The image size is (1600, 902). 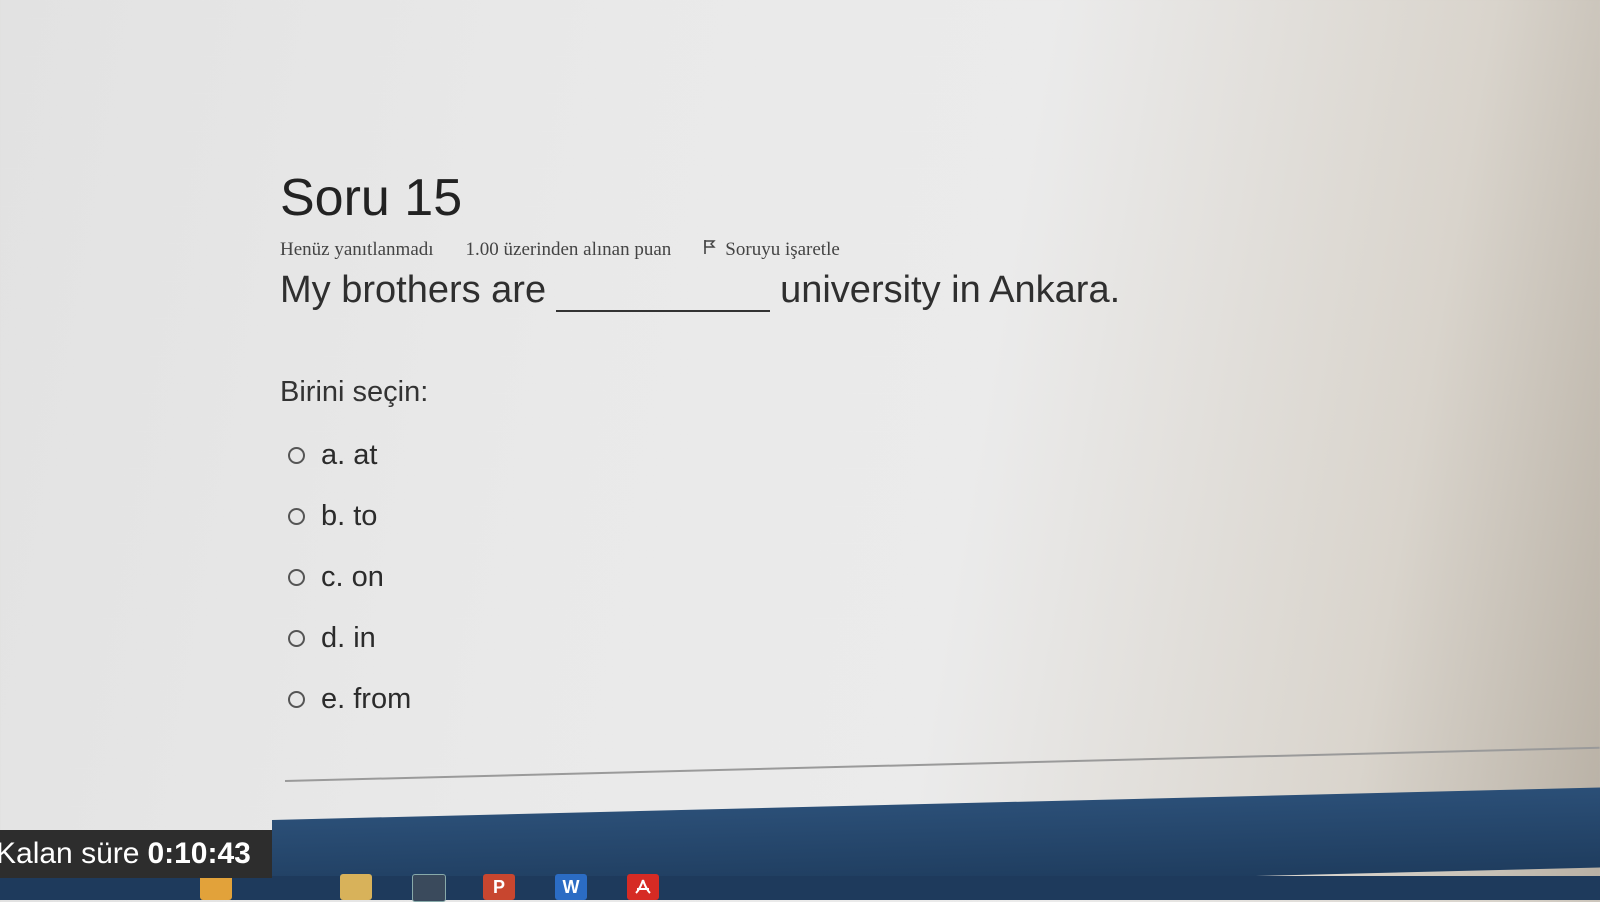 I want to click on question-text-after: university in Ankara., so click(x=950, y=290).